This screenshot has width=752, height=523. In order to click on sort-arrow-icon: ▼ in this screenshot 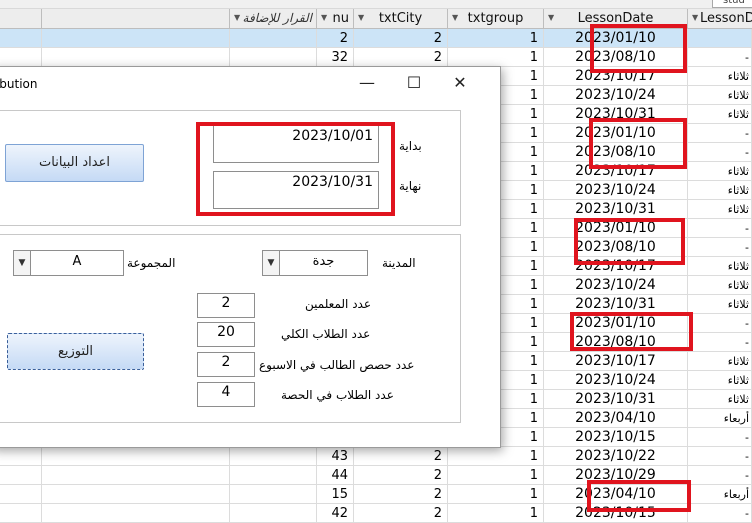, I will do `click(324, 17)`.